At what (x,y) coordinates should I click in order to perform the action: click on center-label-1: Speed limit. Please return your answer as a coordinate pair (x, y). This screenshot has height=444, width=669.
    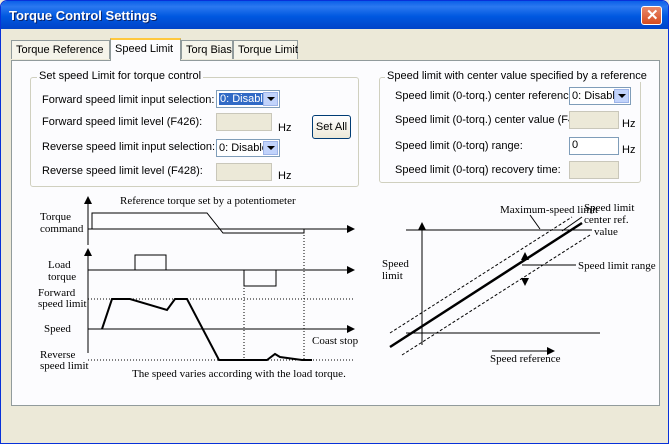
    Looking at the image, I should click on (609, 208).